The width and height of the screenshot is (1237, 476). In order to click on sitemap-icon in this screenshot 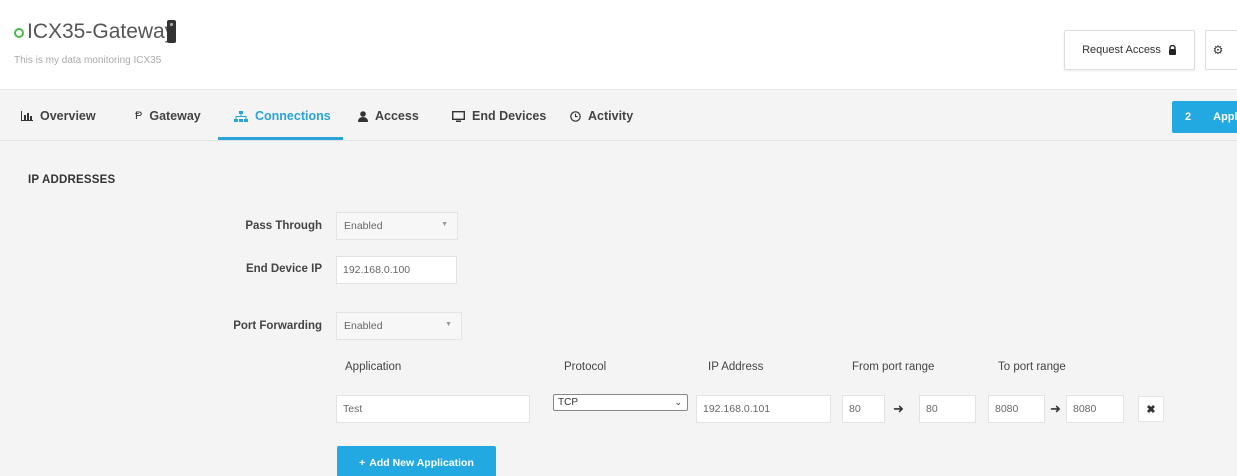, I will do `click(241, 116)`.